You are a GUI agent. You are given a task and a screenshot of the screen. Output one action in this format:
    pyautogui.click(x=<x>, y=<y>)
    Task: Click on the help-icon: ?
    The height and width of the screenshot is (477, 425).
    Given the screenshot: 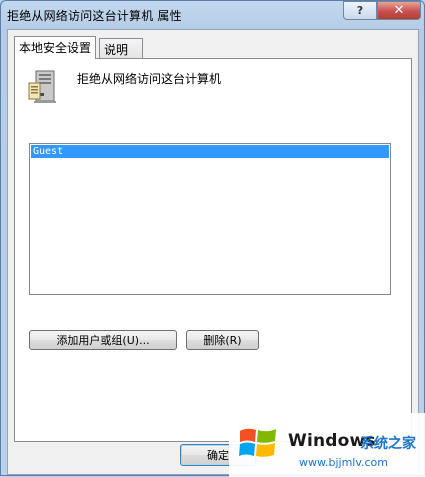 What is the action you would take?
    pyautogui.click(x=360, y=10)
    